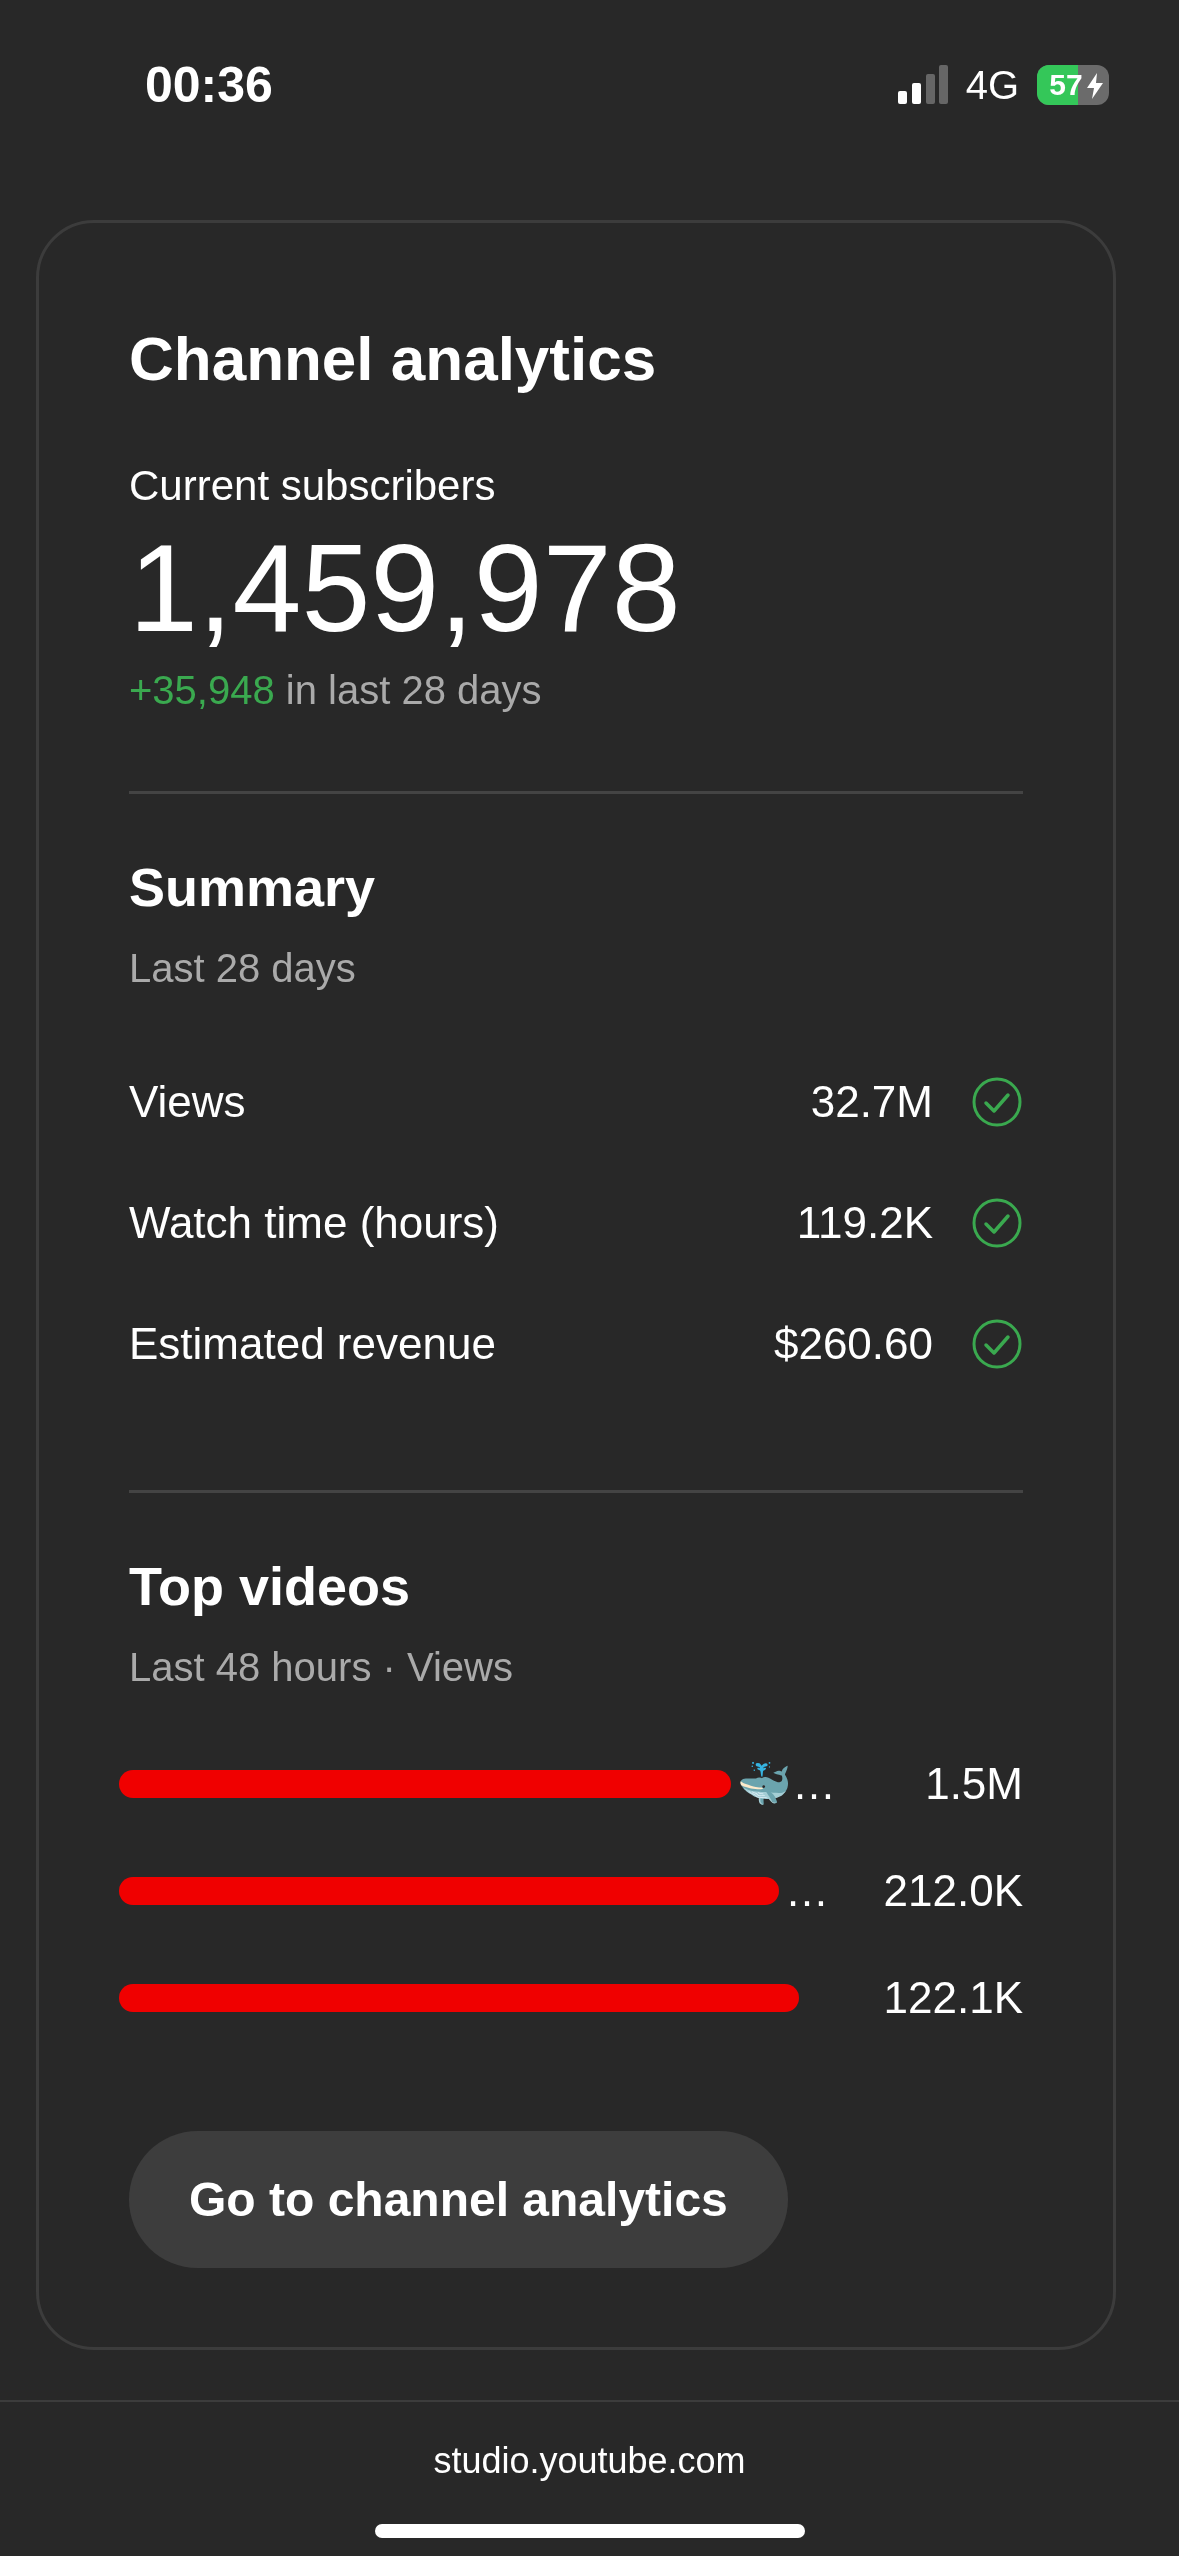  Describe the element at coordinates (1073, 85) in the screenshot. I see `battery-icon: 57` at that location.